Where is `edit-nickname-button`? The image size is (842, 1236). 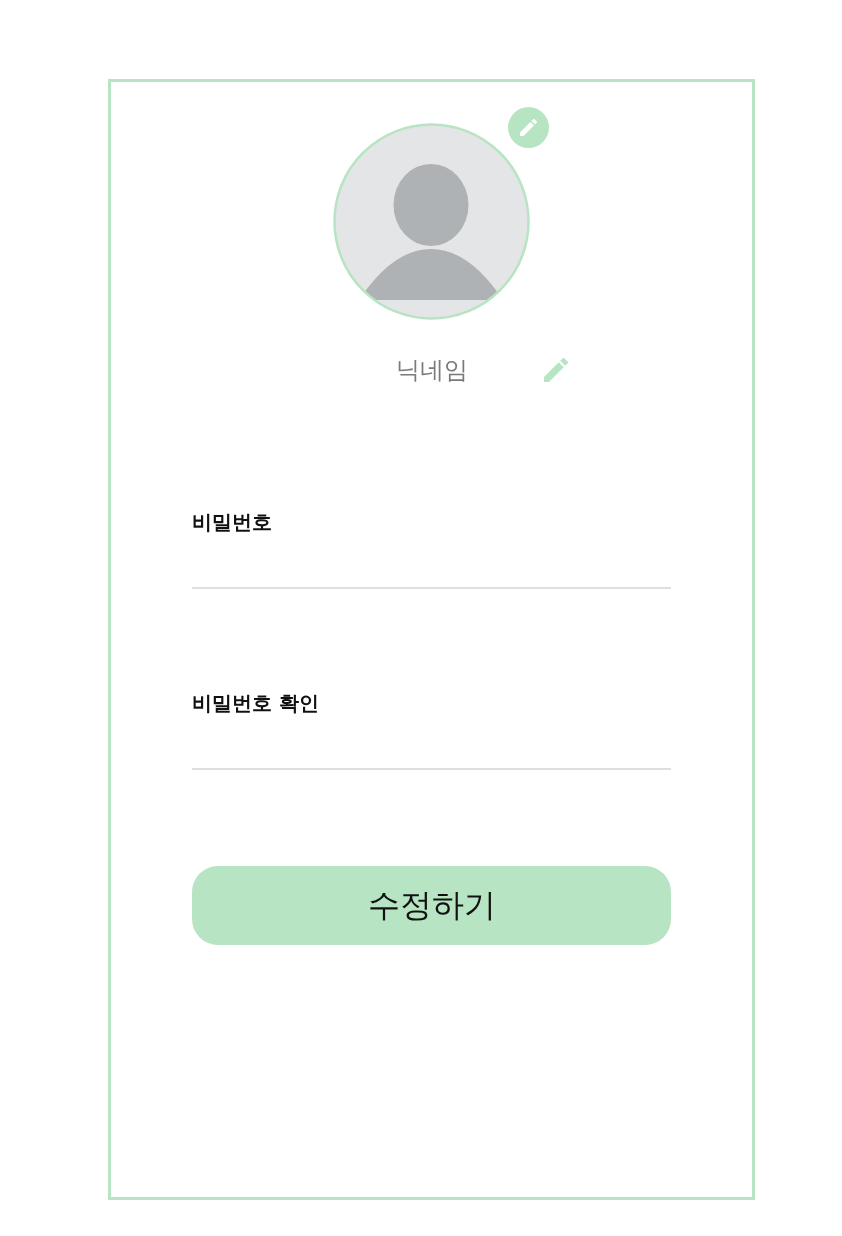 edit-nickname-button is located at coordinates (555, 370).